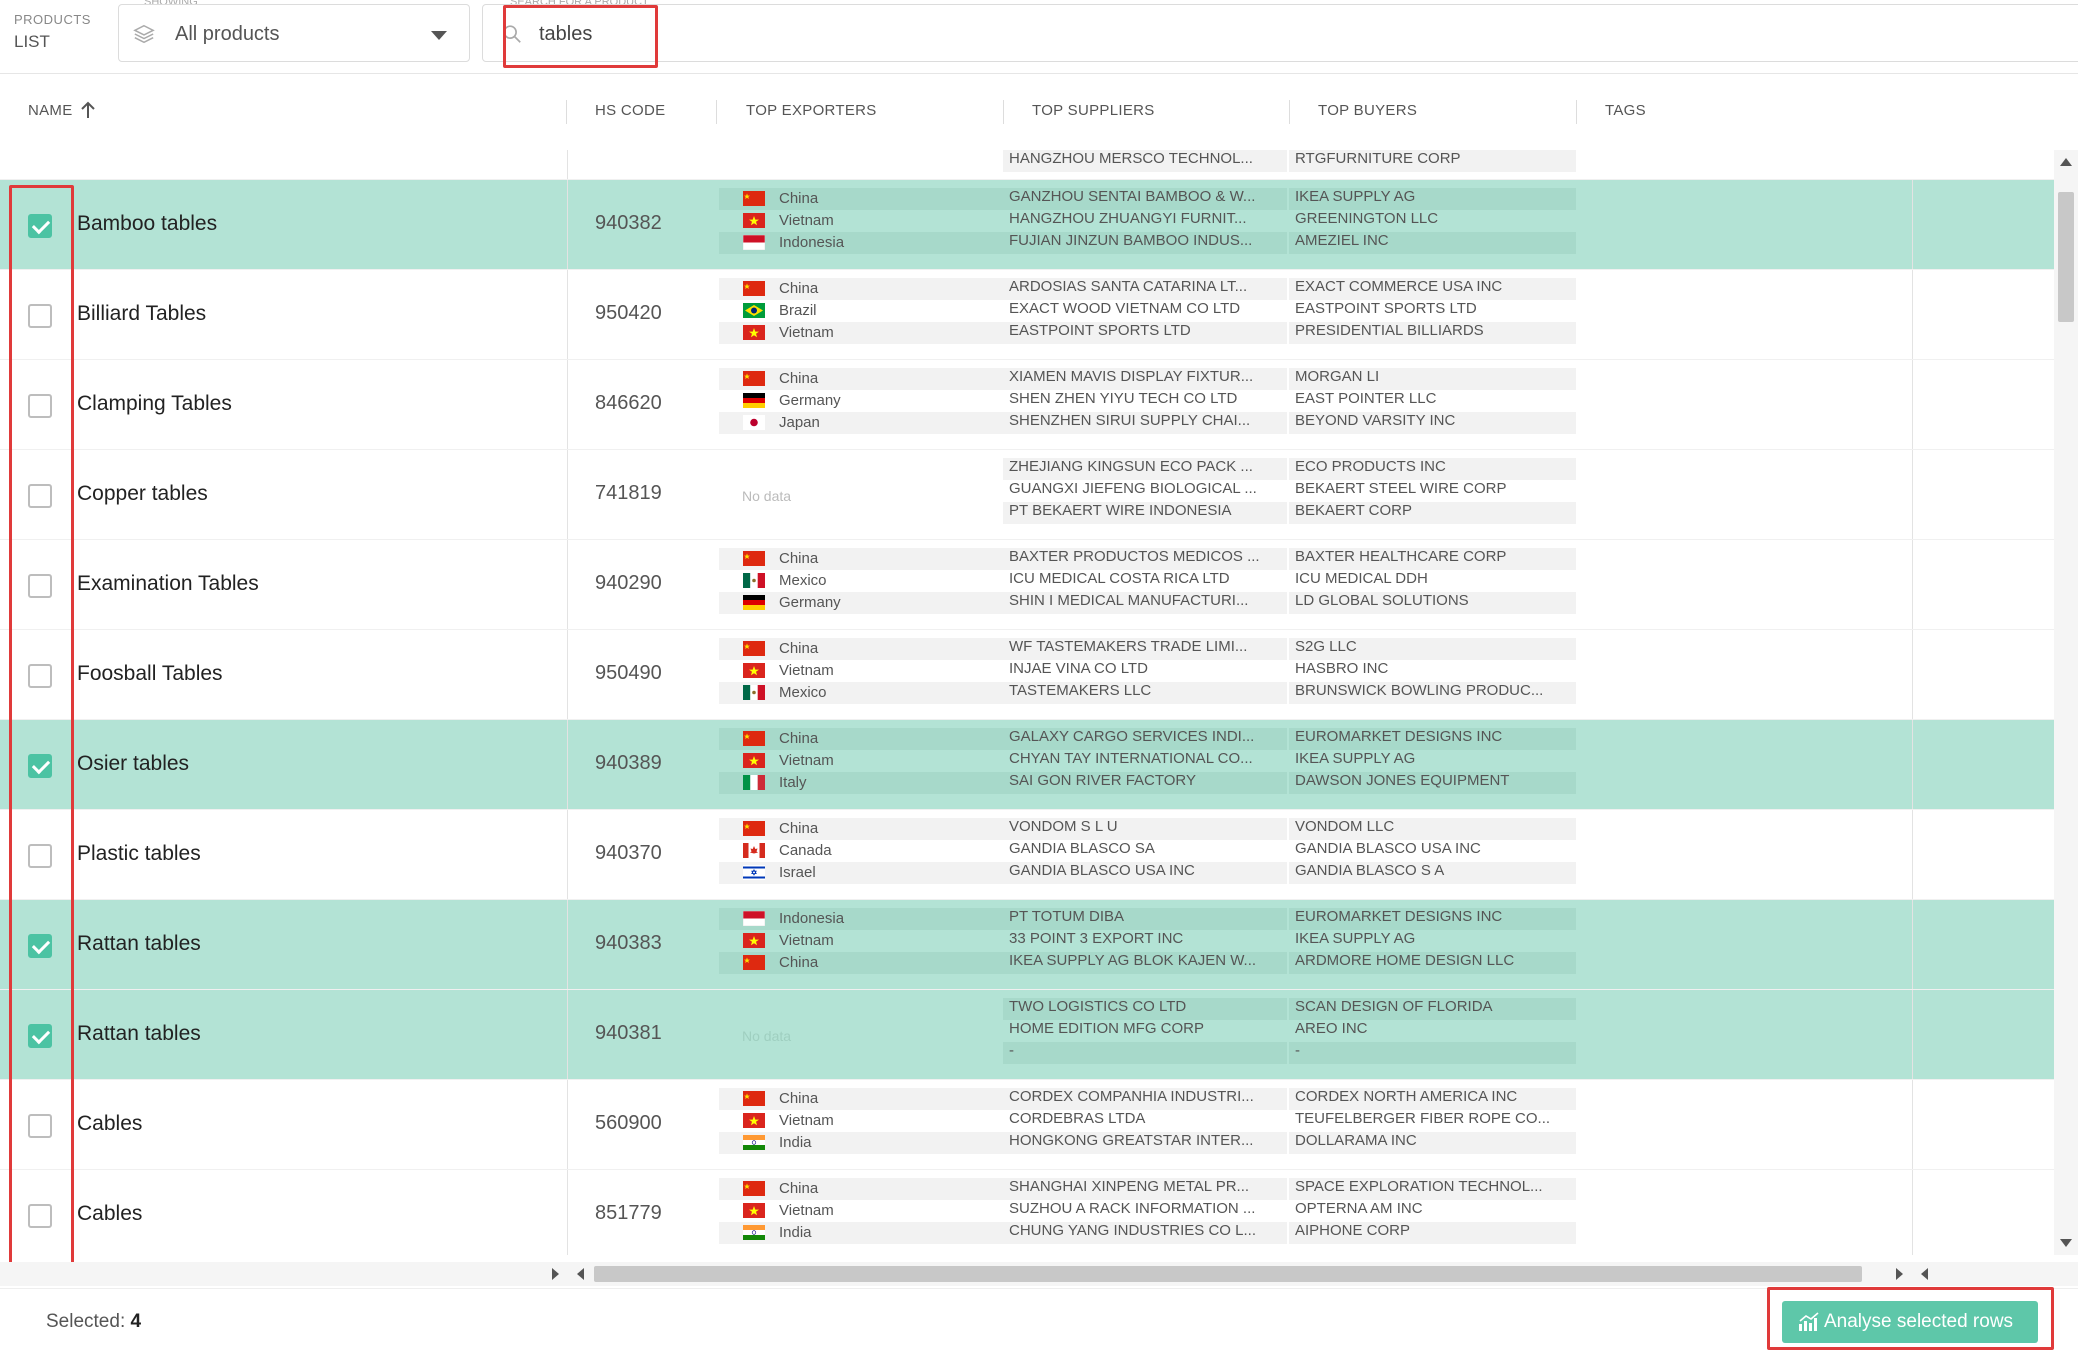 This screenshot has width=2078, height=1356. Describe the element at coordinates (1331, 1028) in the screenshot. I see `buyer-cell: AREO INC` at that location.